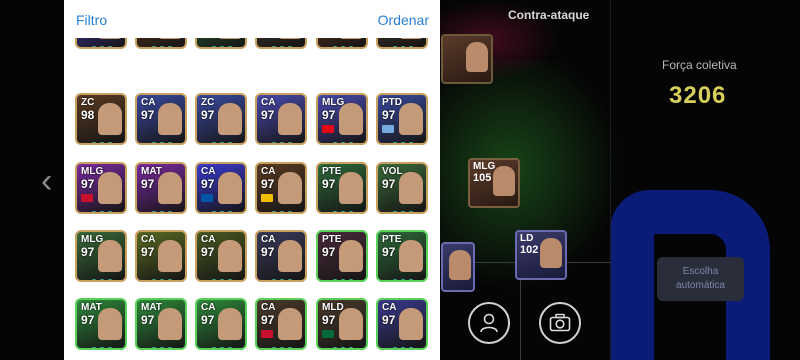  I want to click on pitch-player-card: MLG 105, so click(494, 183).